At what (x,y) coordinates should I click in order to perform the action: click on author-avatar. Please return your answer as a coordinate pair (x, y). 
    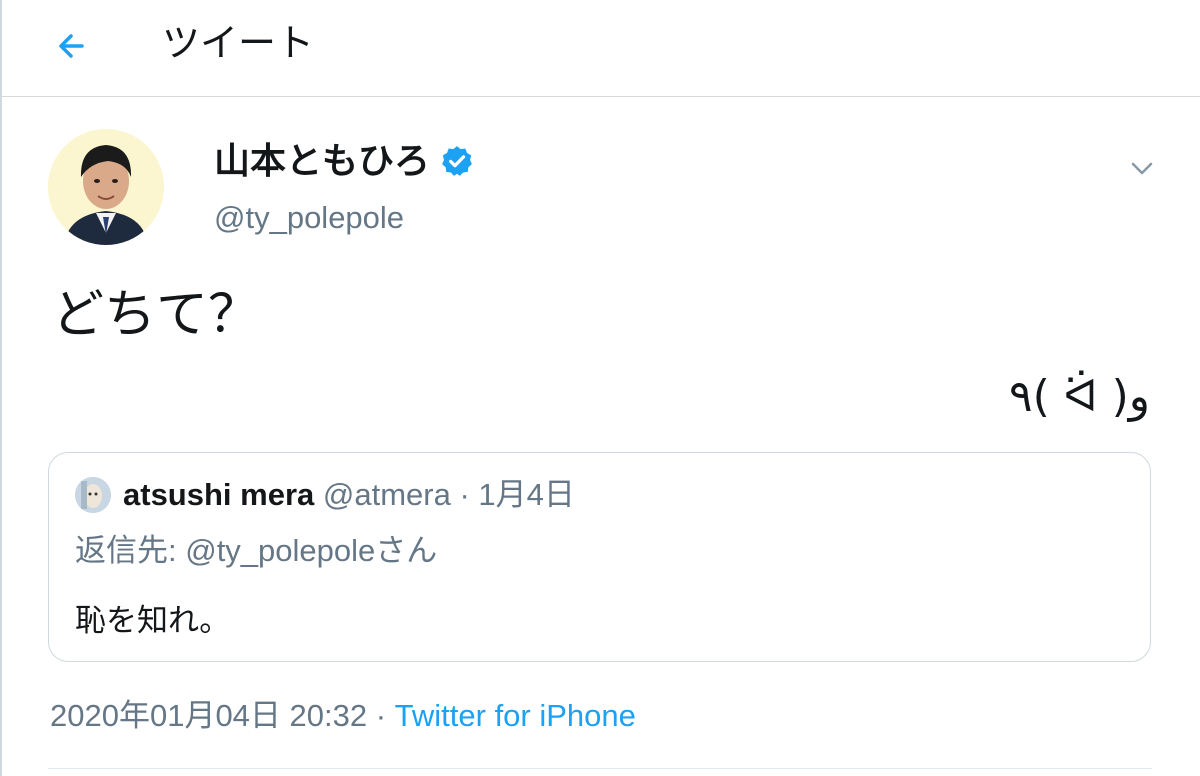
    Looking at the image, I should click on (106, 187).